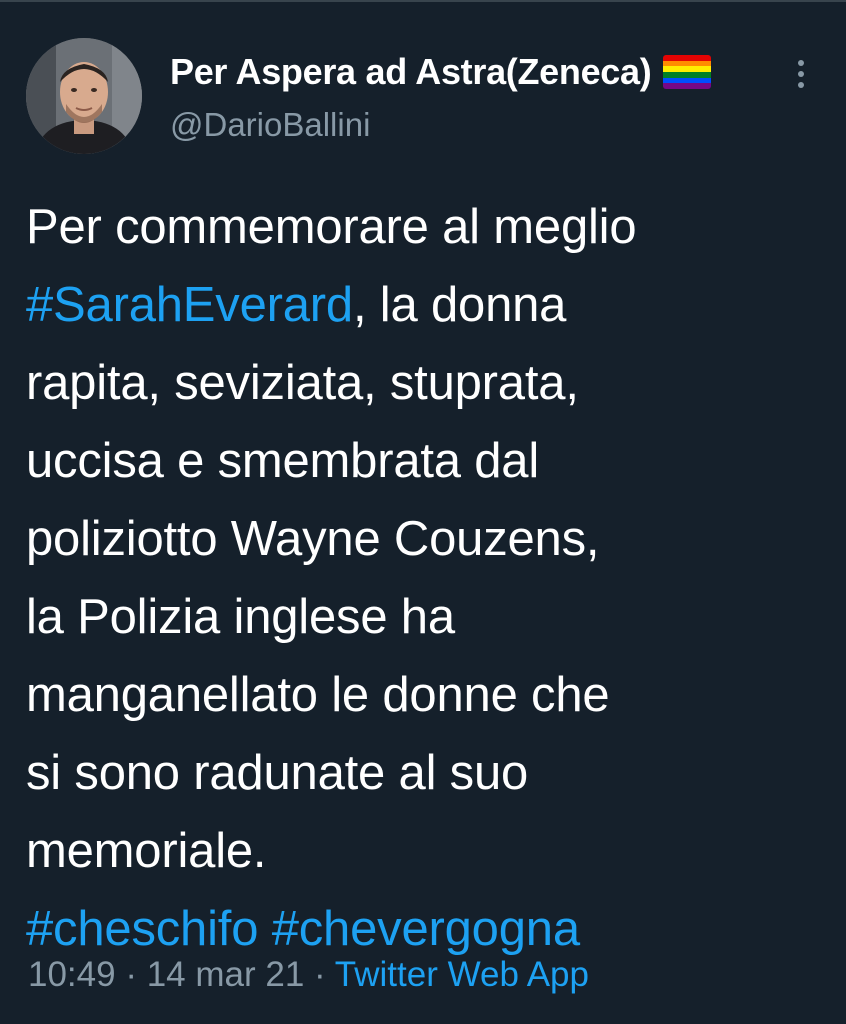  Describe the element at coordinates (270, 125) in the screenshot. I see `author-handle: @DarioBallini` at that location.